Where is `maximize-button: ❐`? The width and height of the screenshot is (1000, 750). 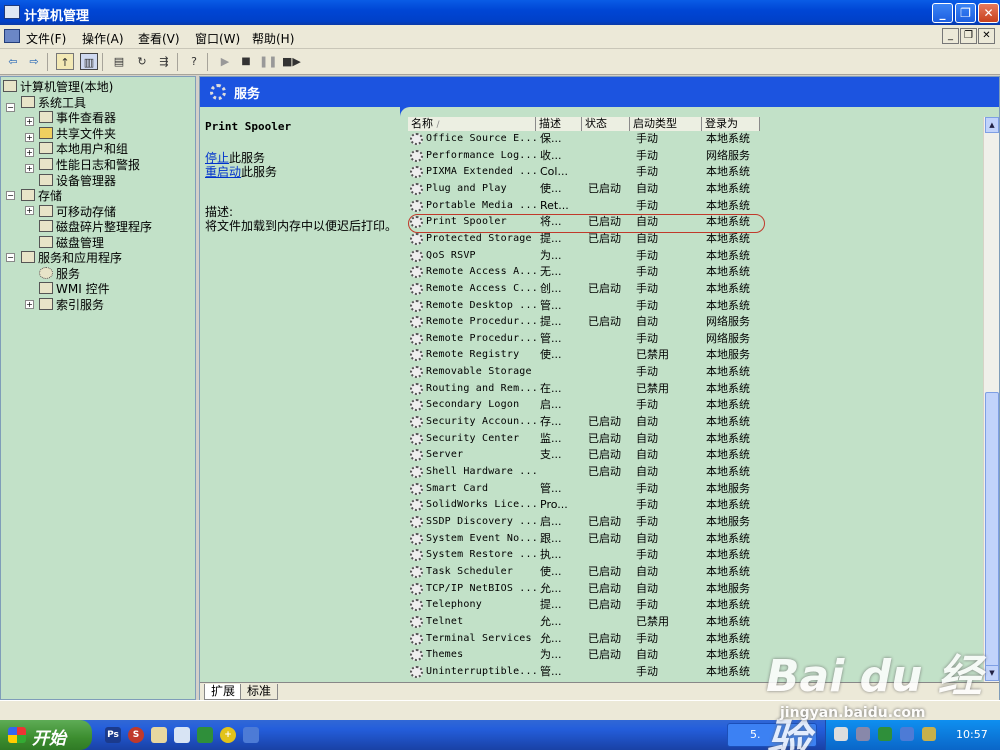 maximize-button: ❐ is located at coordinates (965, 13).